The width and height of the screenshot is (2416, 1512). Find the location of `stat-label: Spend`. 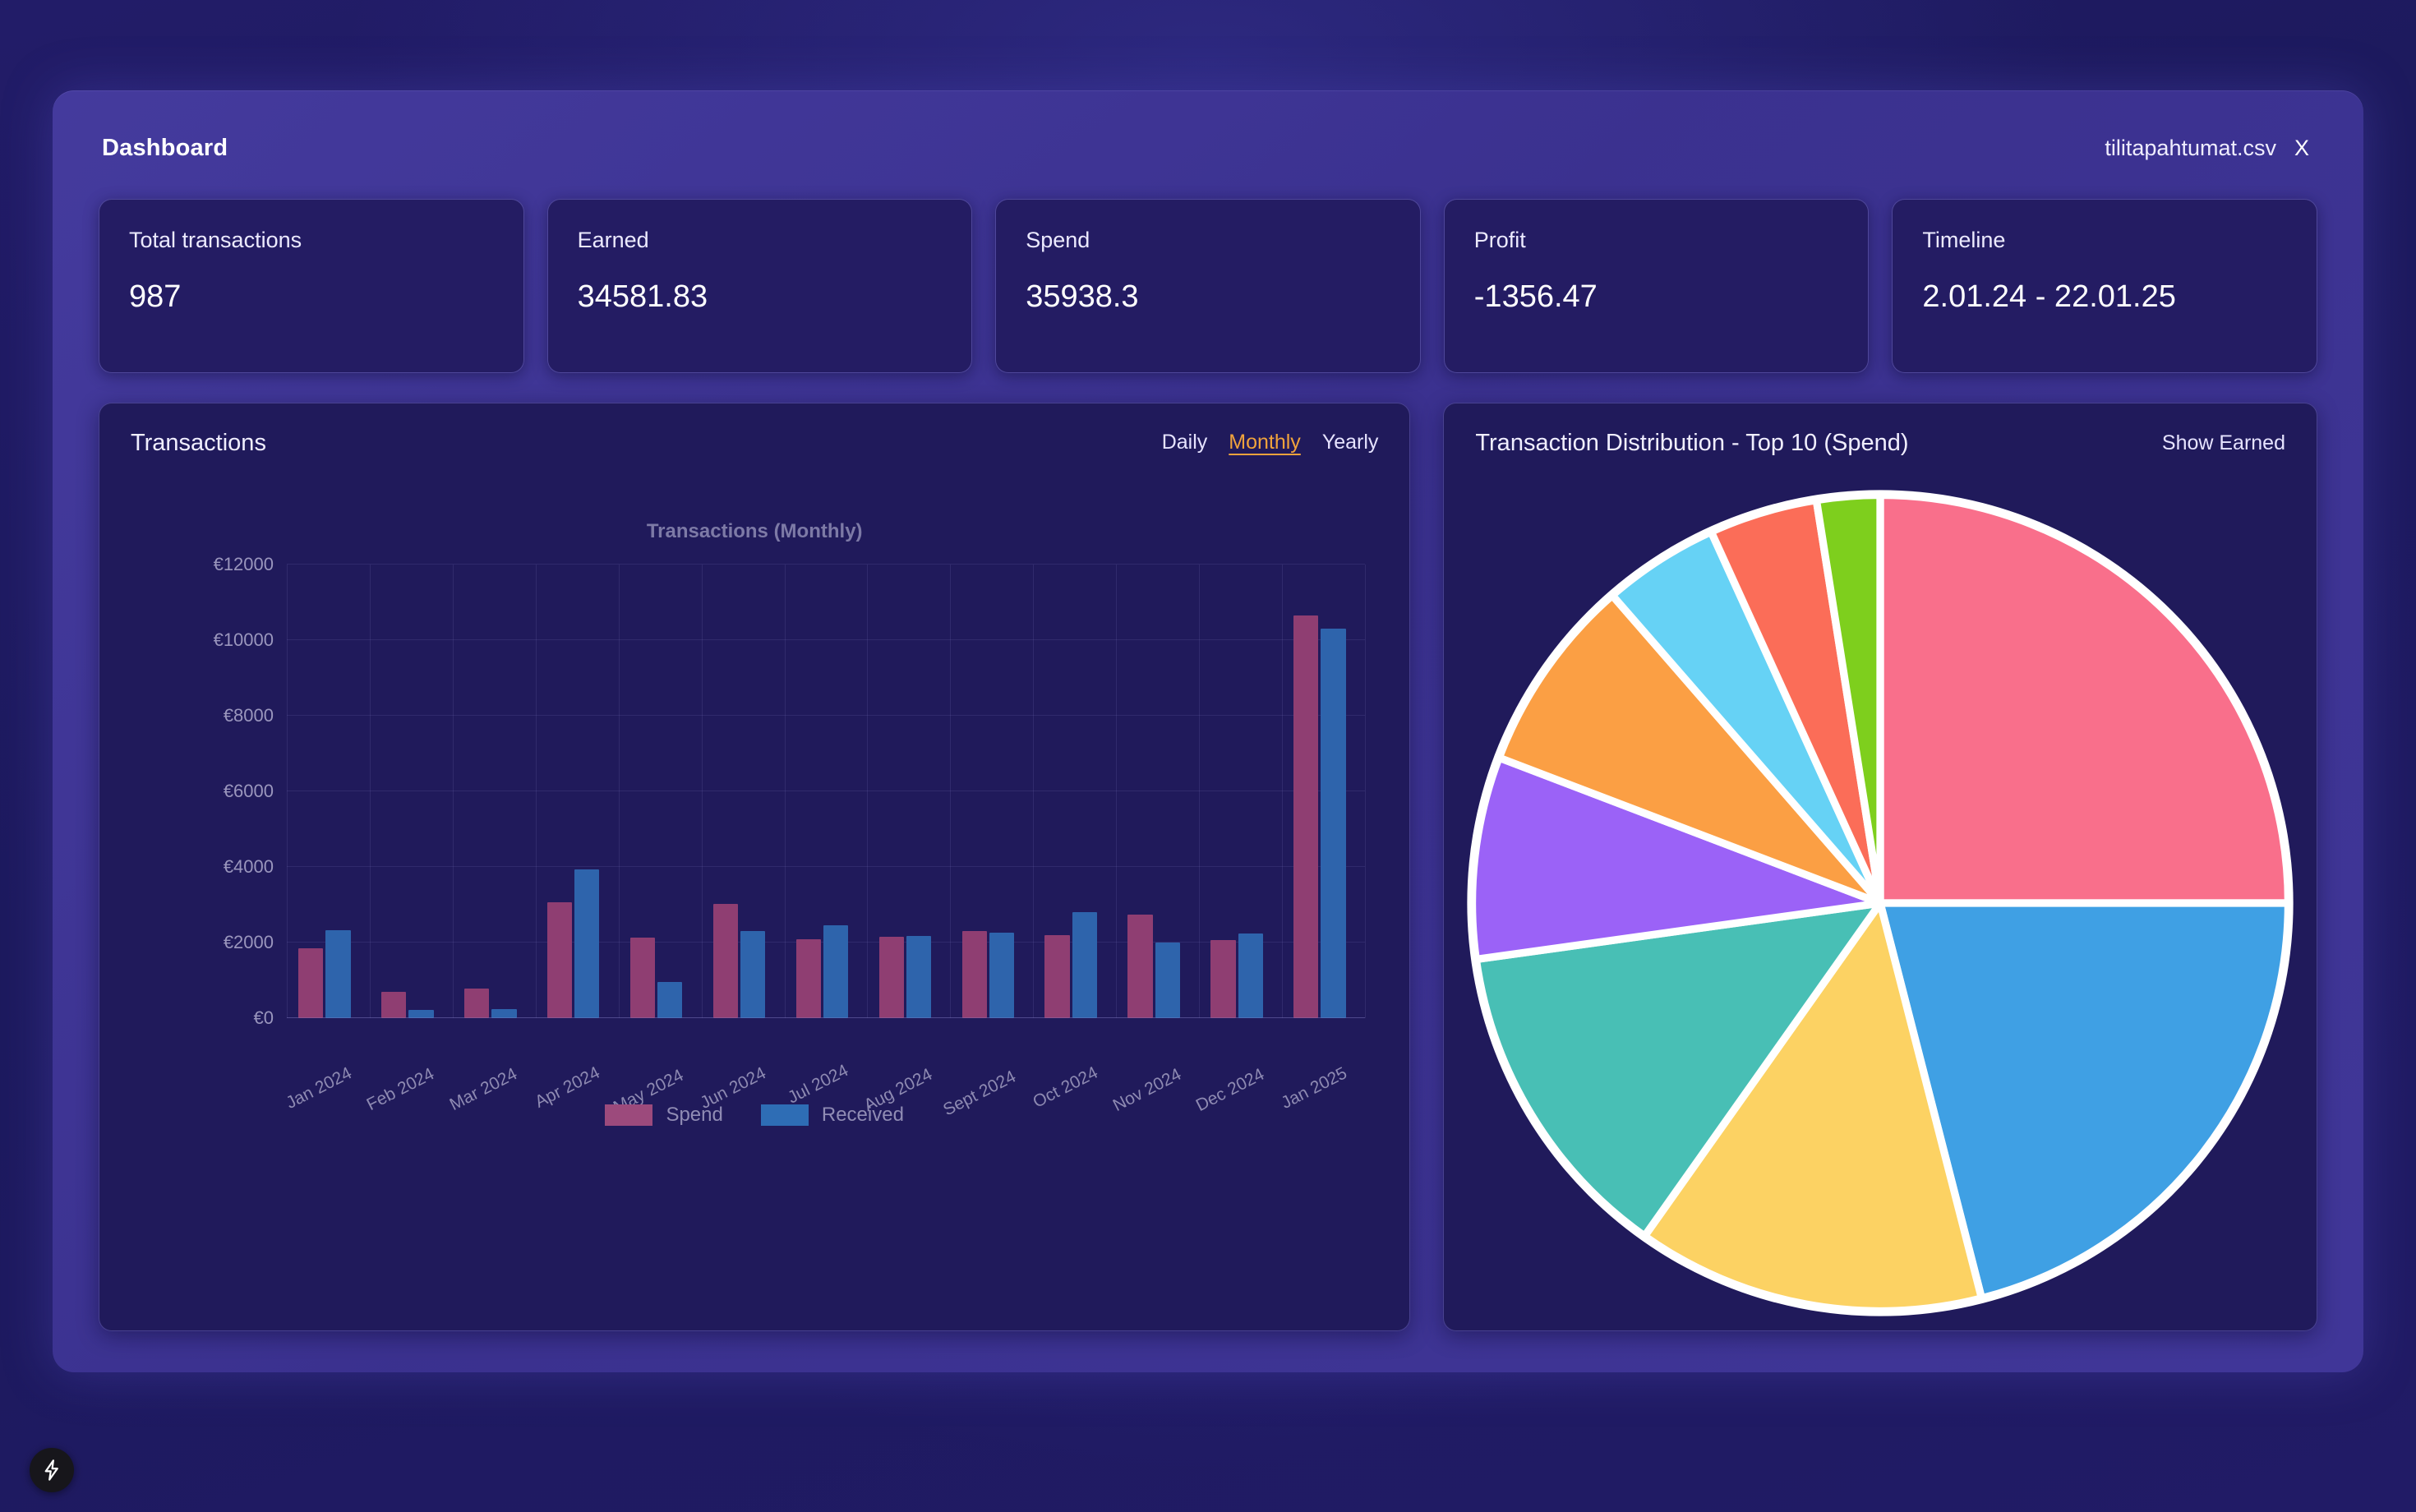

stat-label: Spend is located at coordinates (1058, 240).